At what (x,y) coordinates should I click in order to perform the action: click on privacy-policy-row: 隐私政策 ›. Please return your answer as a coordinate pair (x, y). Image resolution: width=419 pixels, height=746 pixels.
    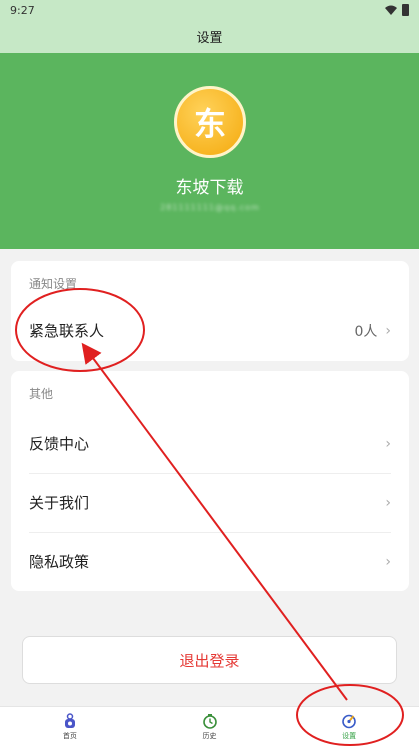
    Looking at the image, I should click on (210, 561).